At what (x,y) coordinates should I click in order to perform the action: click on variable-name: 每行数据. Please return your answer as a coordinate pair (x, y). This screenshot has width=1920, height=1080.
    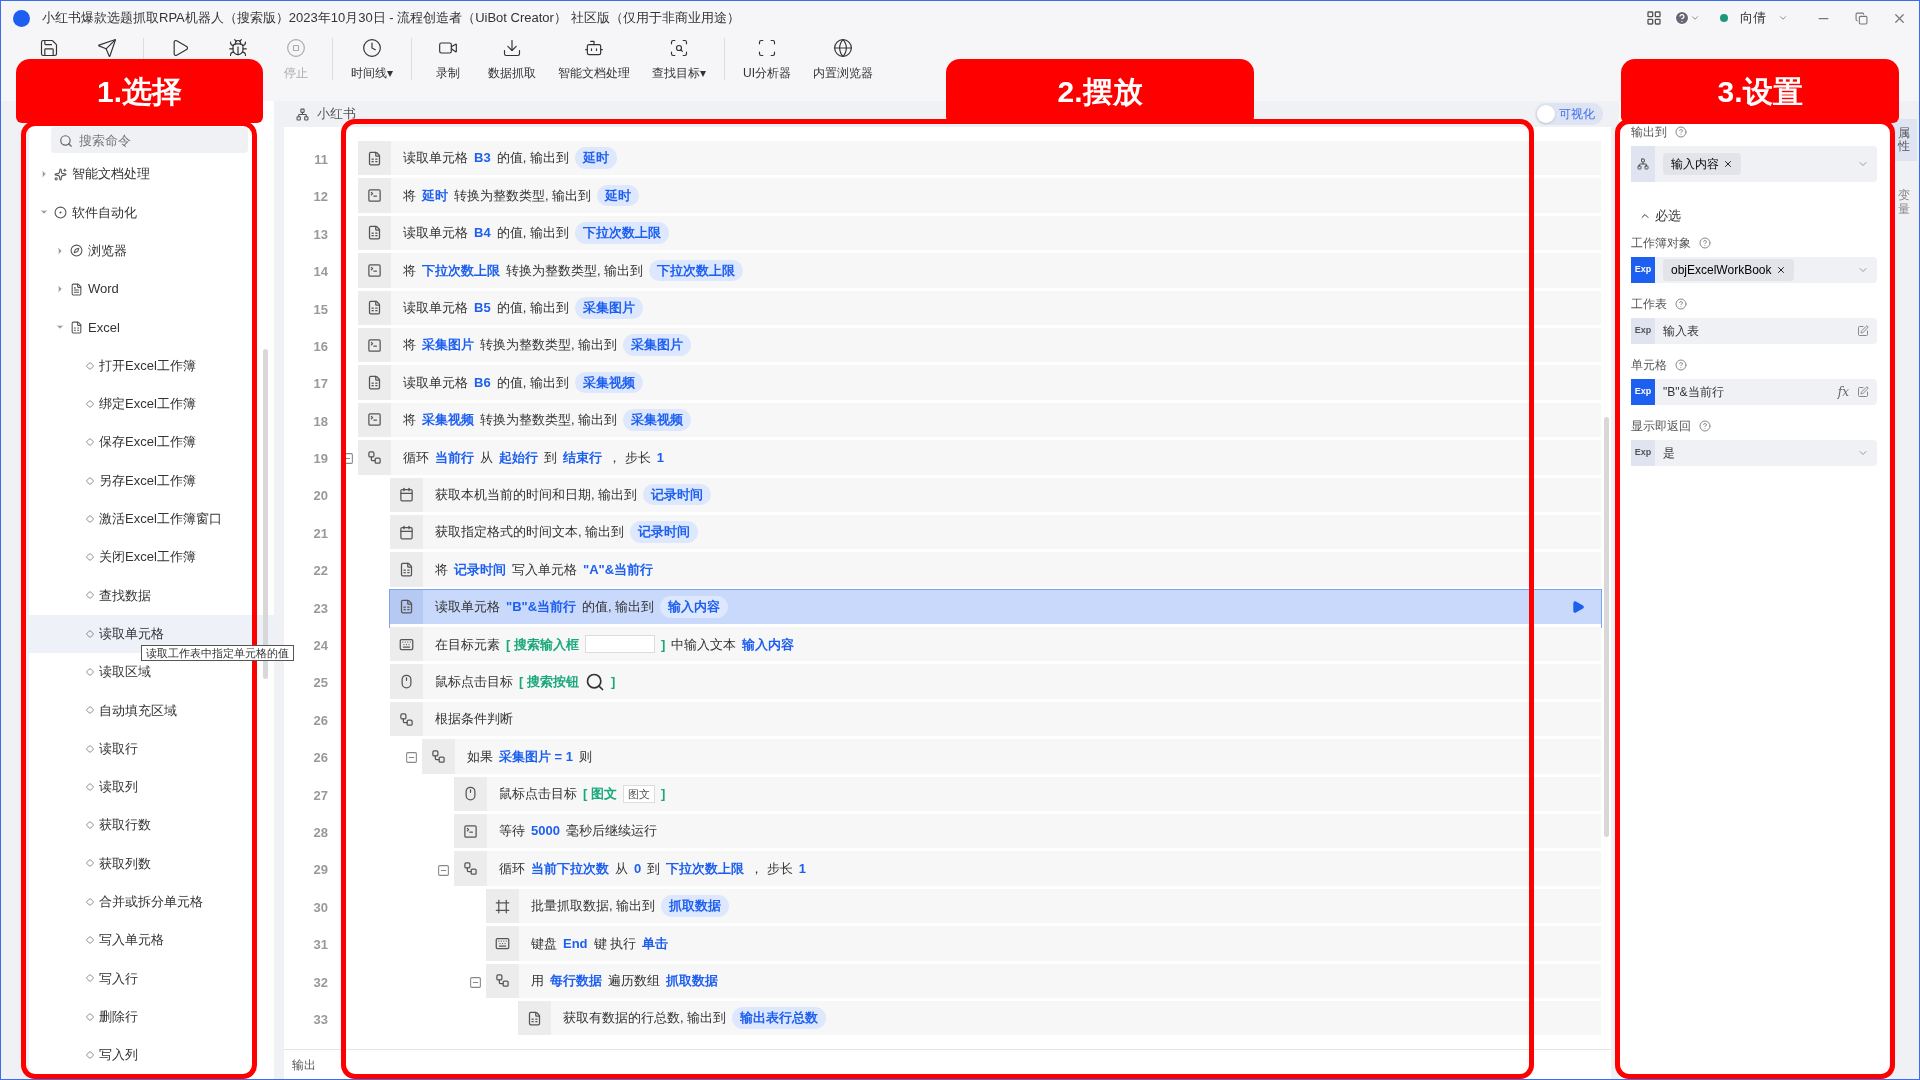
    Looking at the image, I should click on (576, 981).